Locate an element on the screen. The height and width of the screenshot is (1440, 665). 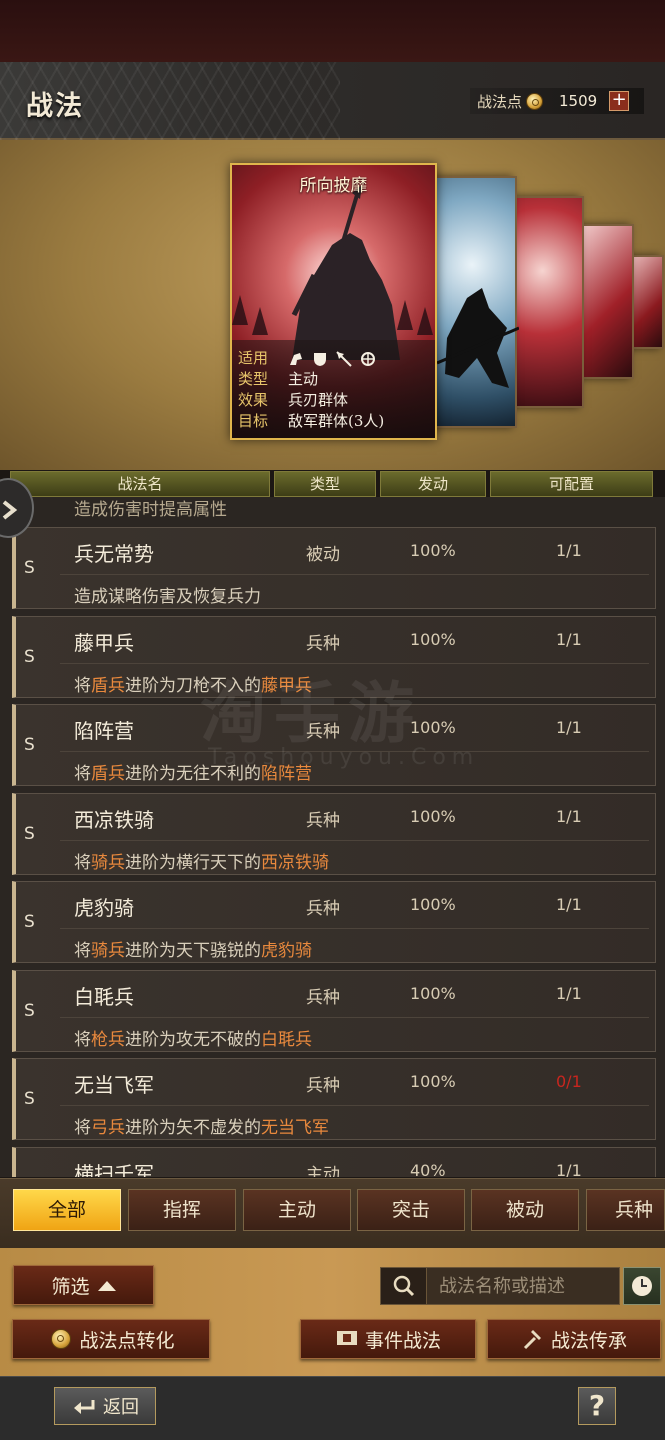
highlight-text: 白毦兵 is located at coordinates (286, 1039).